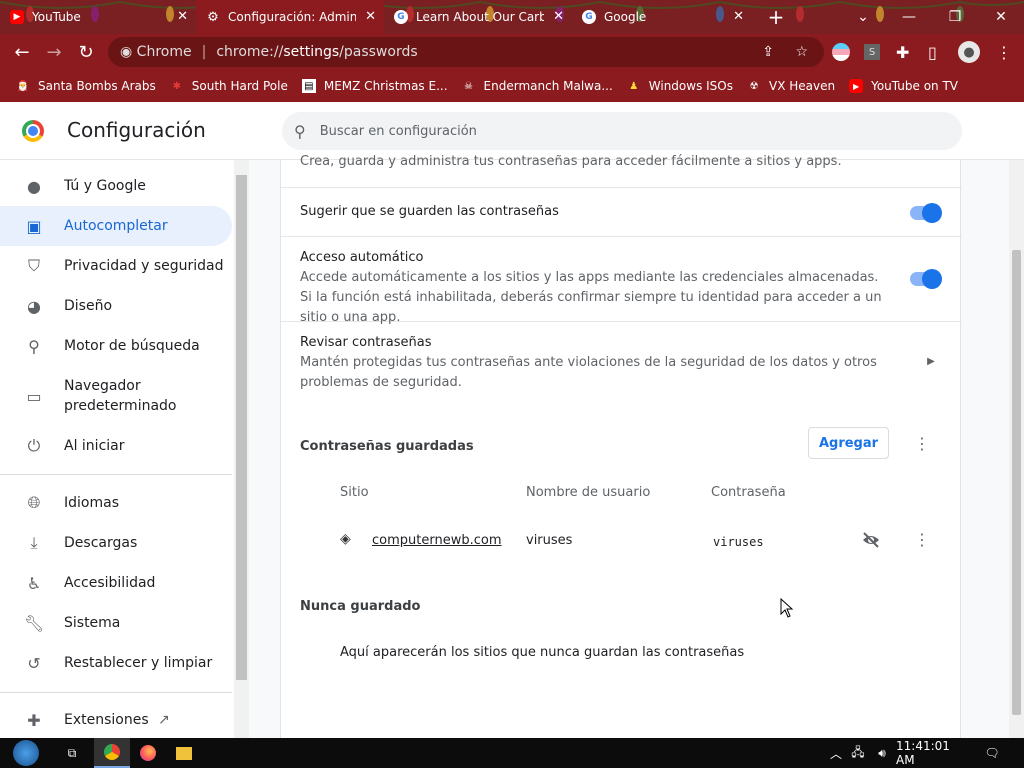 The width and height of the screenshot is (1024, 768). I want to click on browser-icon: ▭, so click(34, 396).